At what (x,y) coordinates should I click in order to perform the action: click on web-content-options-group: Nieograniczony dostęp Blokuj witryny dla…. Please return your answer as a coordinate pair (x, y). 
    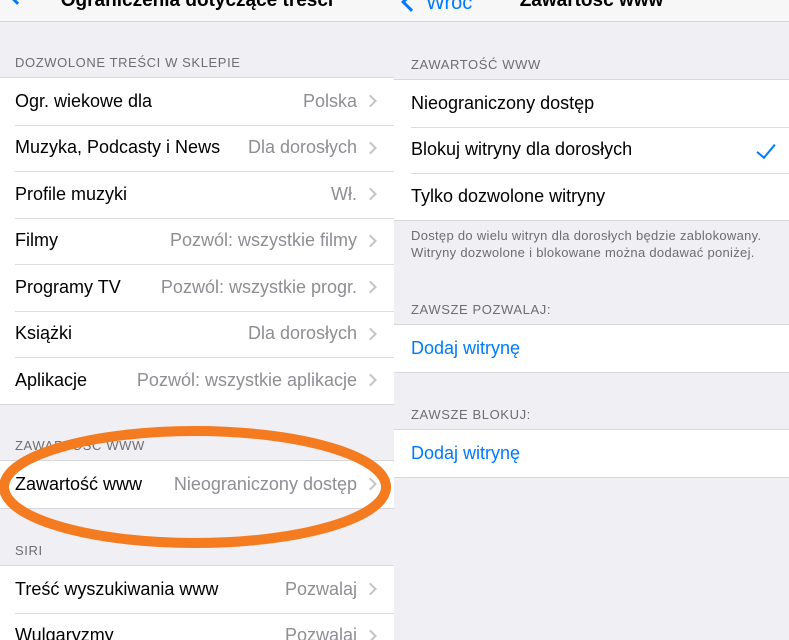
    Looking at the image, I should click on (591, 150).